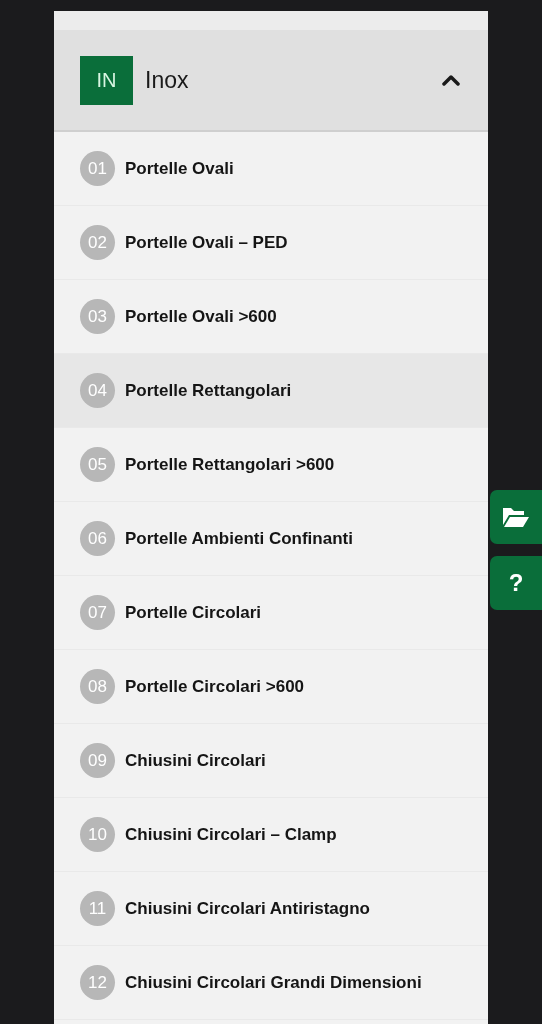 The image size is (542, 1024). Describe the element at coordinates (167, 80) in the screenshot. I see `section-title: Inox` at that location.